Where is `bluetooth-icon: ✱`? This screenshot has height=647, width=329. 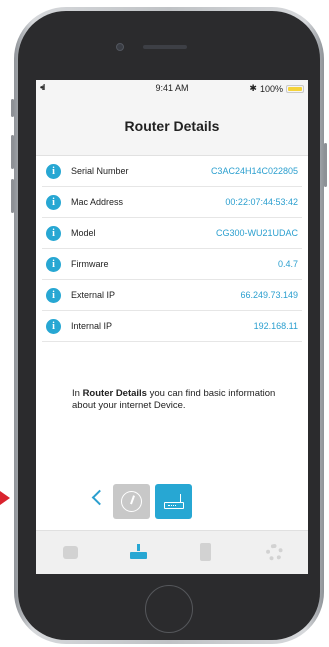
bluetooth-icon: ✱ is located at coordinates (253, 88).